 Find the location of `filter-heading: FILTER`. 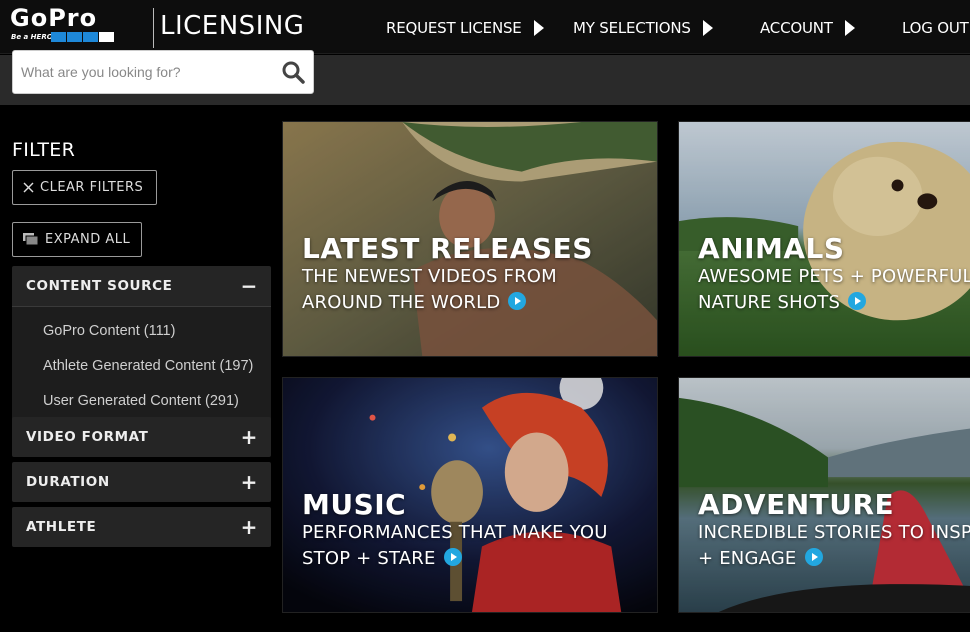

filter-heading: FILTER is located at coordinates (44, 150).